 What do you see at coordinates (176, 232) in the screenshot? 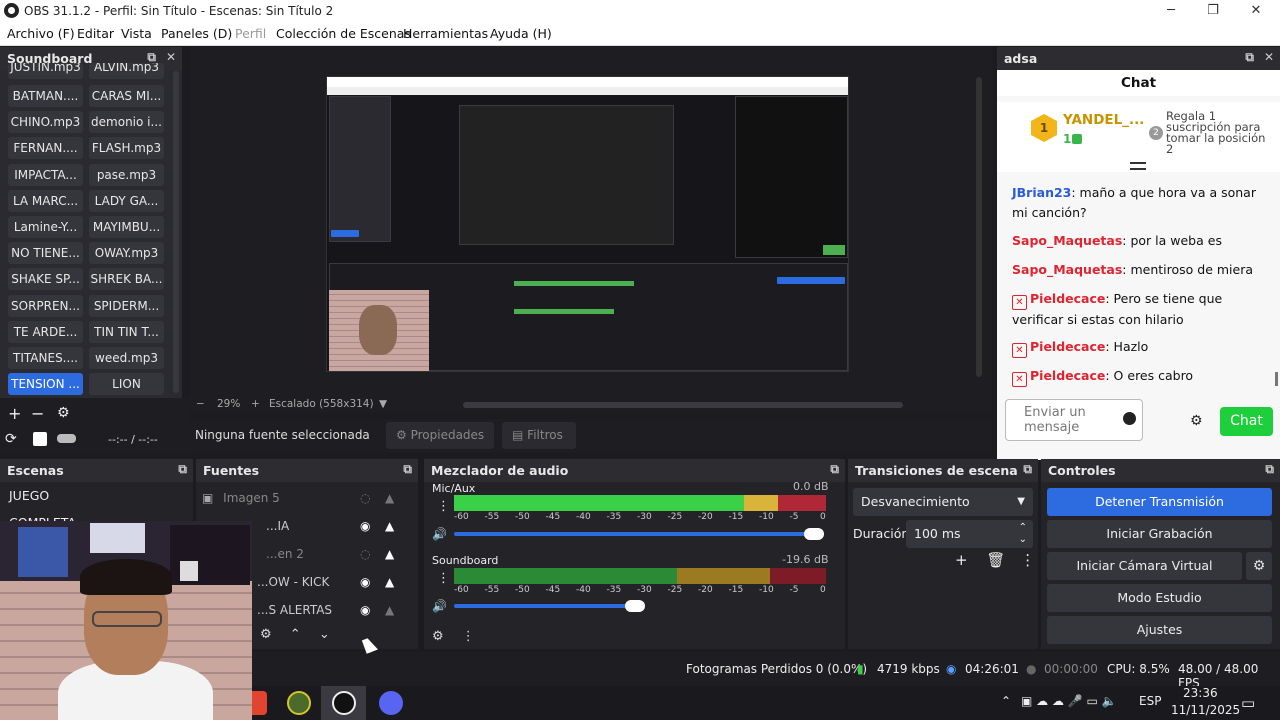
I see `soundboard-scrollbar` at bounding box center [176, 232].